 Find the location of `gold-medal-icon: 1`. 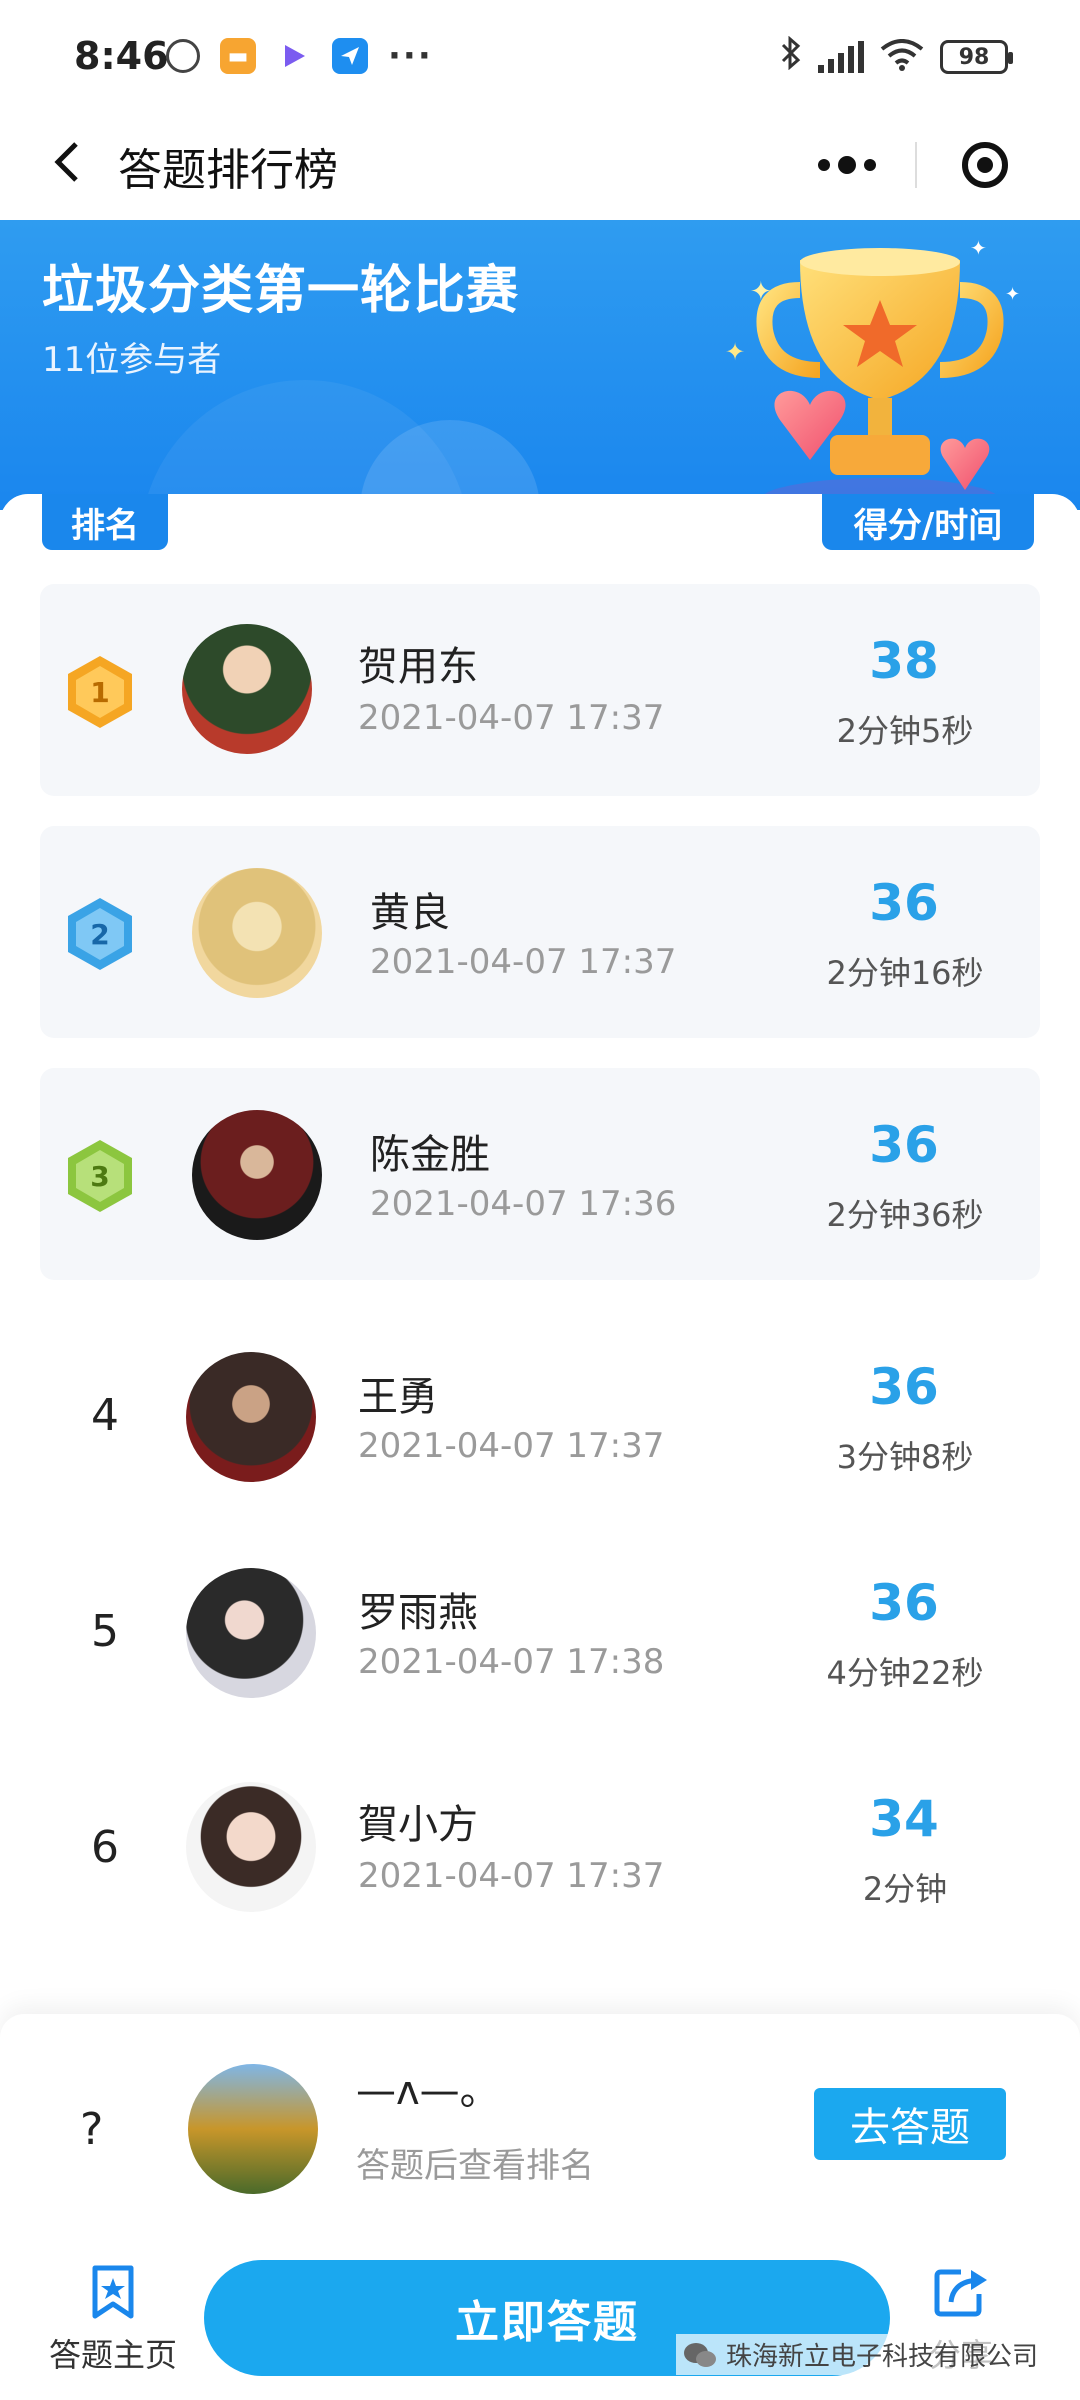

gold-medal-icon: 1 is located at coordinates (100, 692).